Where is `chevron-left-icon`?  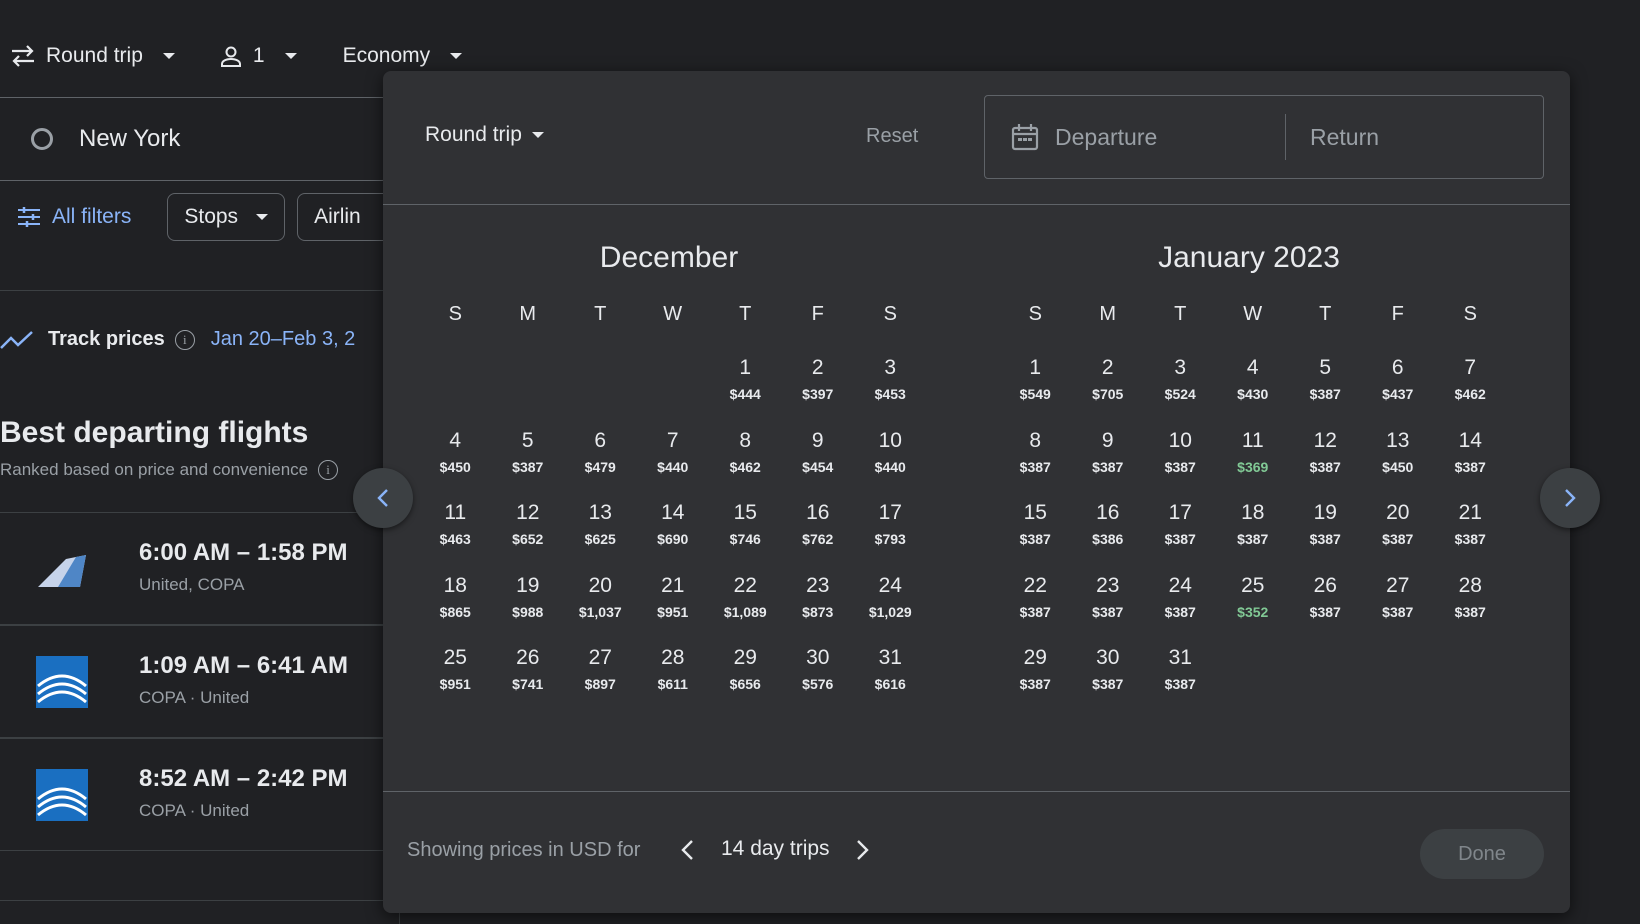
chevron-left-icon is located at coordinates (688, 850).